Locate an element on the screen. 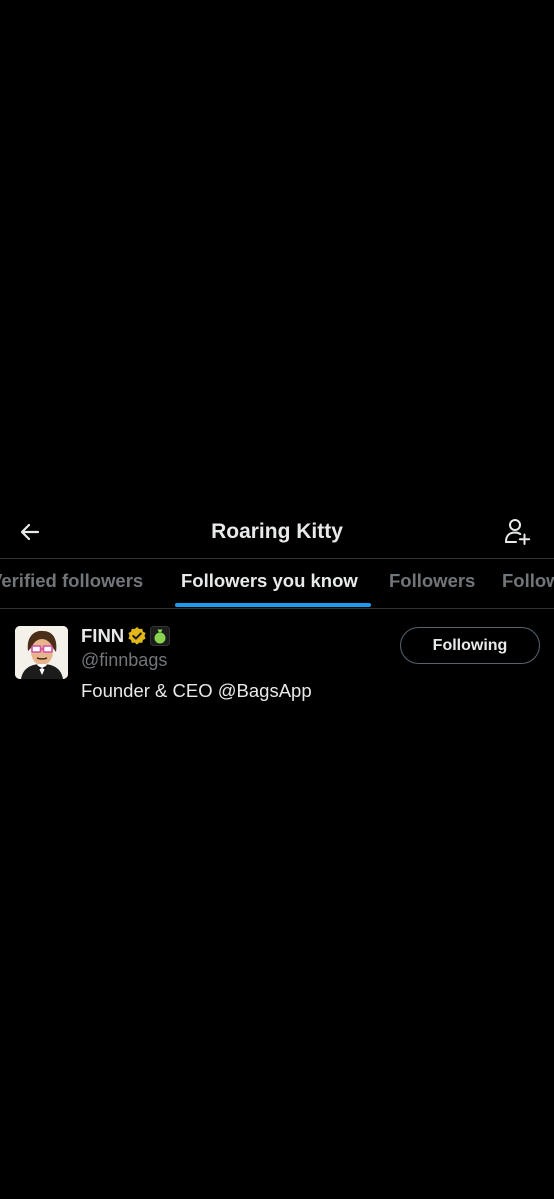 The height and width of the screenshot is (1199, 554). name-line: FINN is located at coordinates (126, 636).